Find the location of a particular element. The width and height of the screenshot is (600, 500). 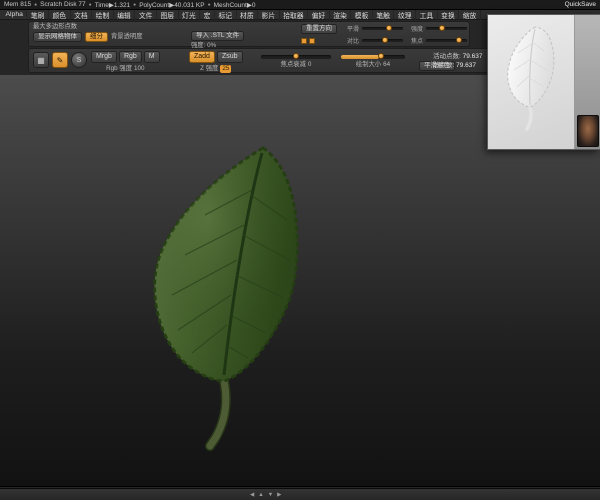

grid-icon: ▦ is located at coordinates (41, 60).